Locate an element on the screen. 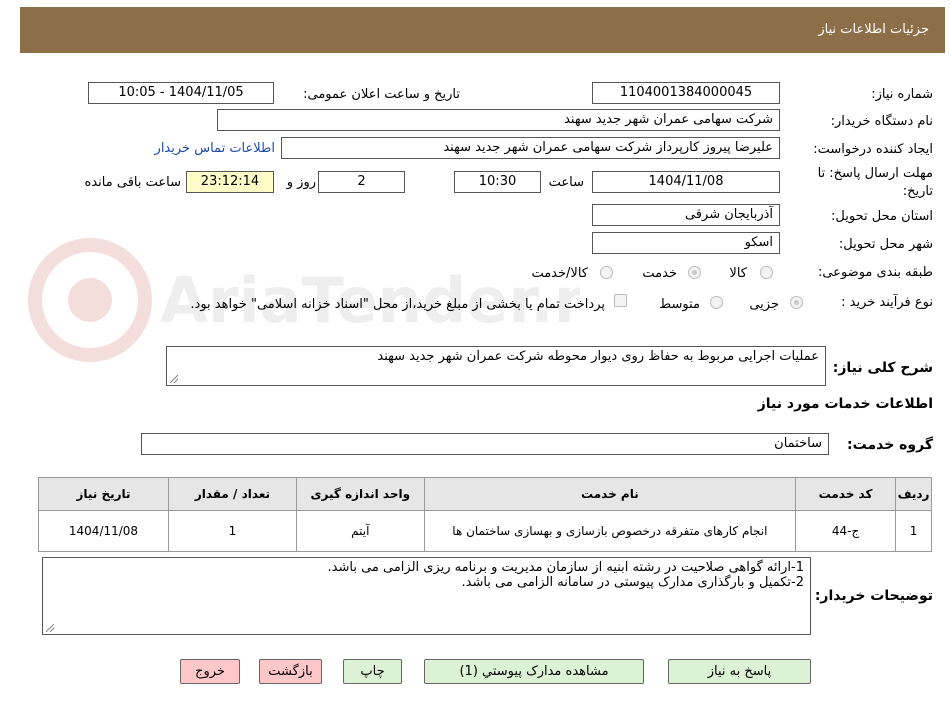 This screenshot has height=703, width=951. services-section-title: اطلاعات خدمات مورد نیاز is located at coordinates (845, 404).